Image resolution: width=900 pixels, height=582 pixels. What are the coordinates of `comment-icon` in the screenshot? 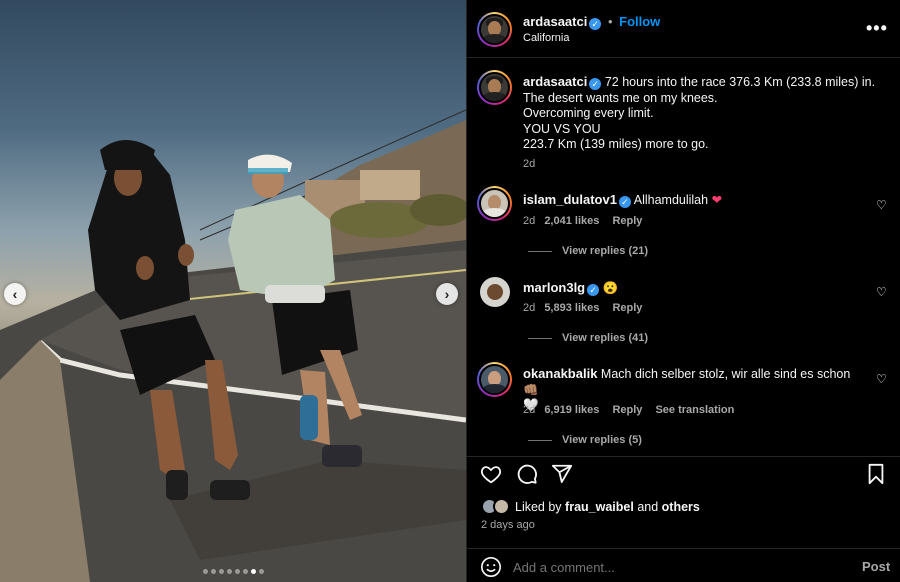 It's located at (527, 474).